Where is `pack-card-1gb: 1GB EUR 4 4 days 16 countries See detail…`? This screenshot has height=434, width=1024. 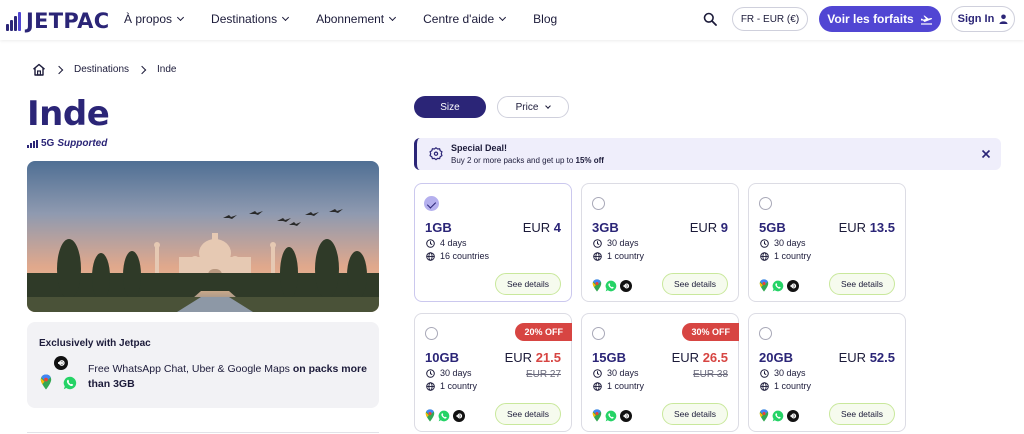
pack-card-1gb: 1GB EUR 4 4 days 16 countries See detail… is located at coordinates (493, 242).